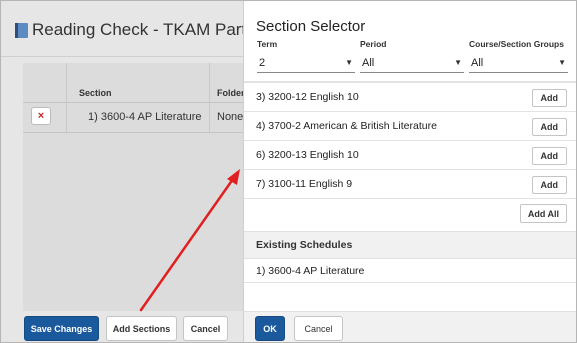  Describe the element at coordinates (516, 44) in the screenshot. I see `course-section-groups-label: Course/Section Groups` at that location.